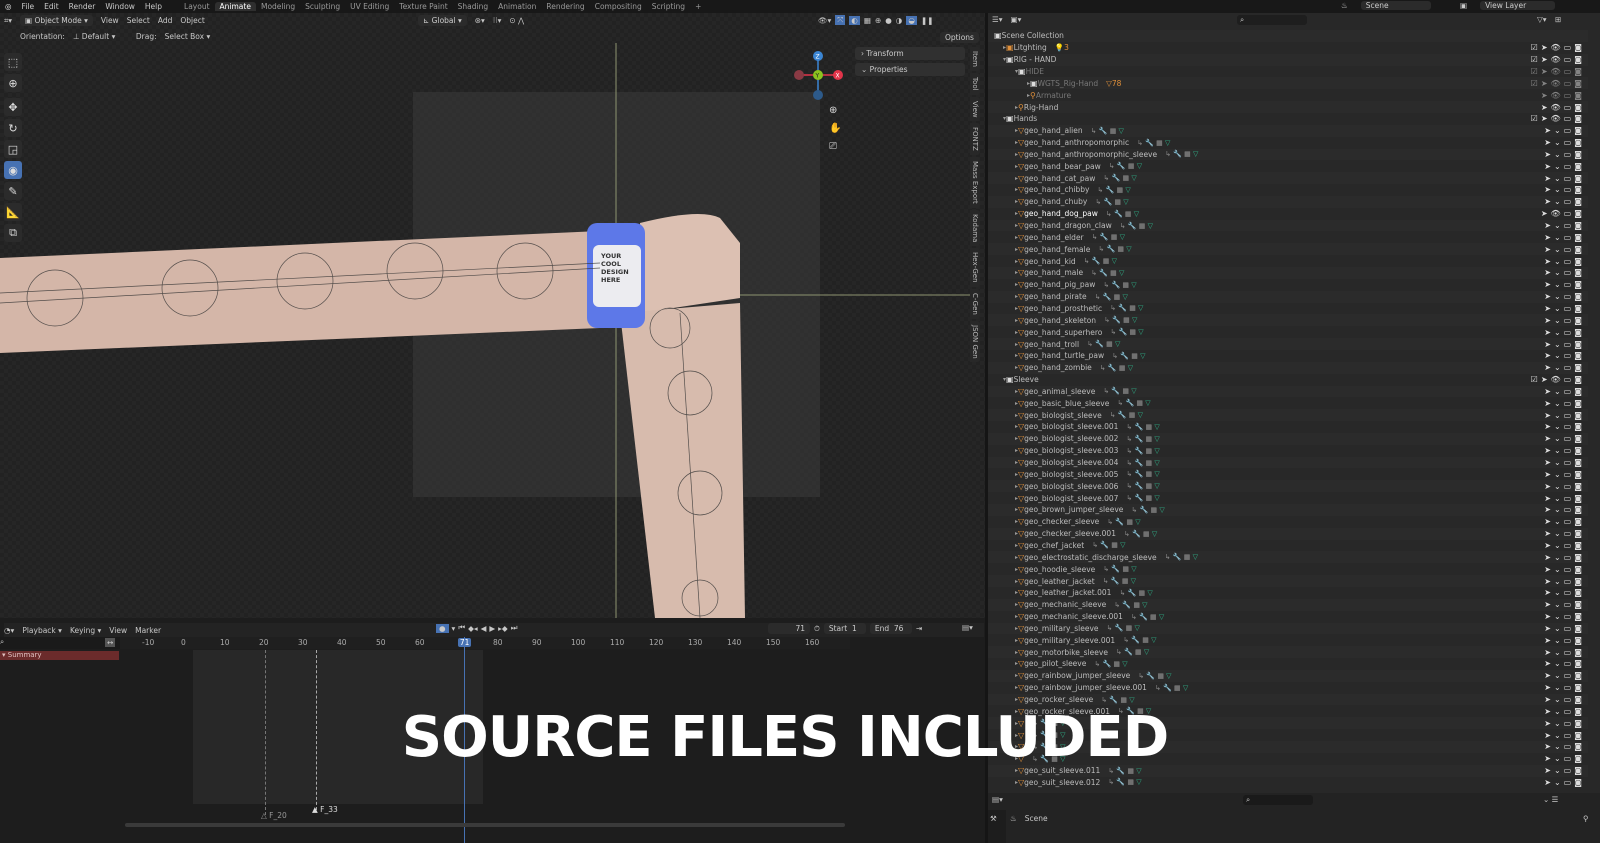 Image resolution: width=1600 pixels, height=843 pixels. I want to click on outliner-row: ▸ ▽ geo_hoodie_sleeve ↳ 🔧 ▦ ▽ ➤ ⌄ ▭ ◙, so click(1288, 569).